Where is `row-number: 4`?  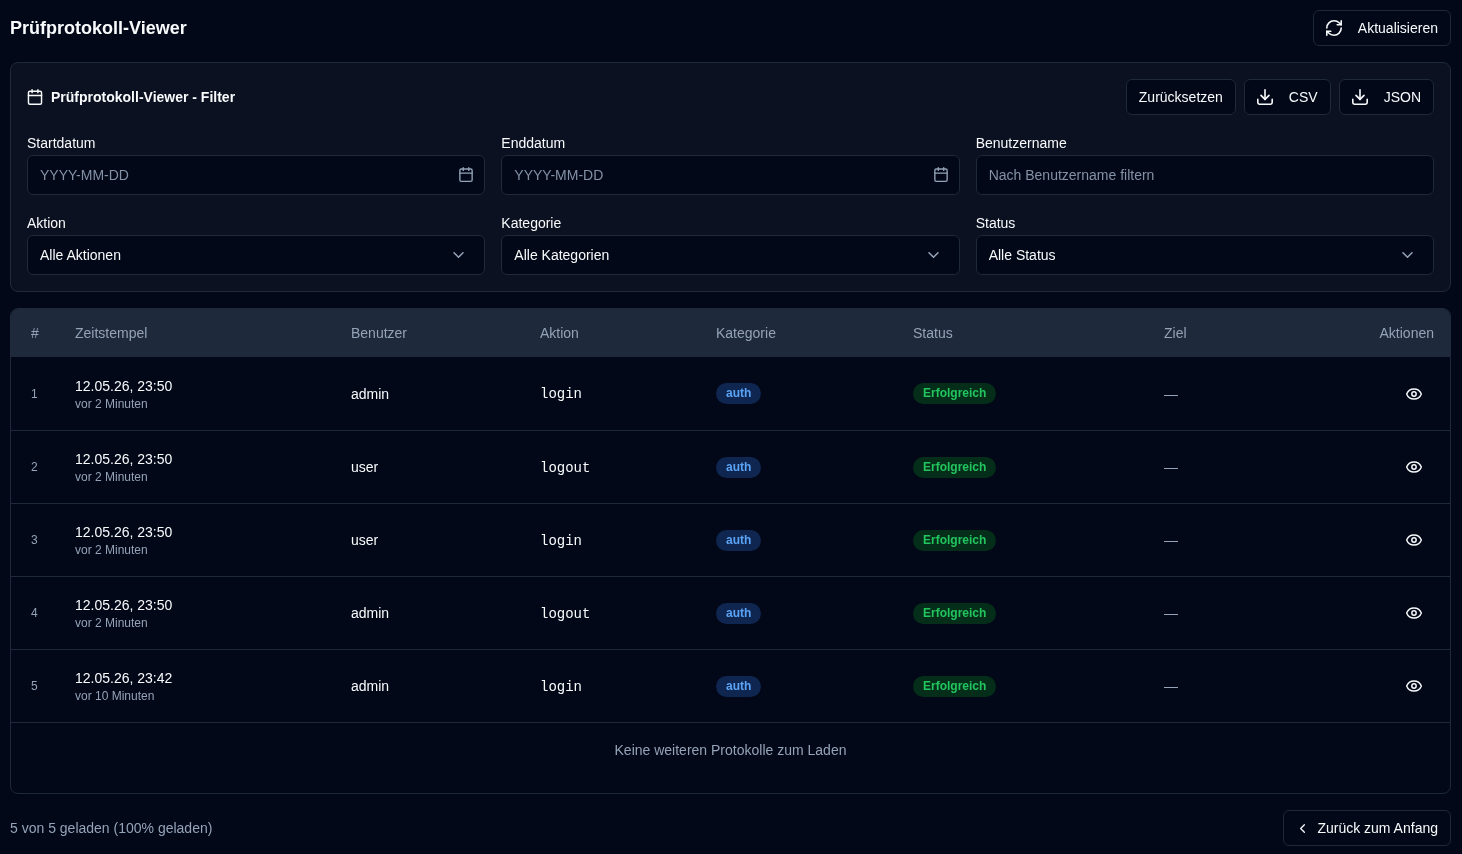 row-number: 4 is located at coordinates (34, 613).